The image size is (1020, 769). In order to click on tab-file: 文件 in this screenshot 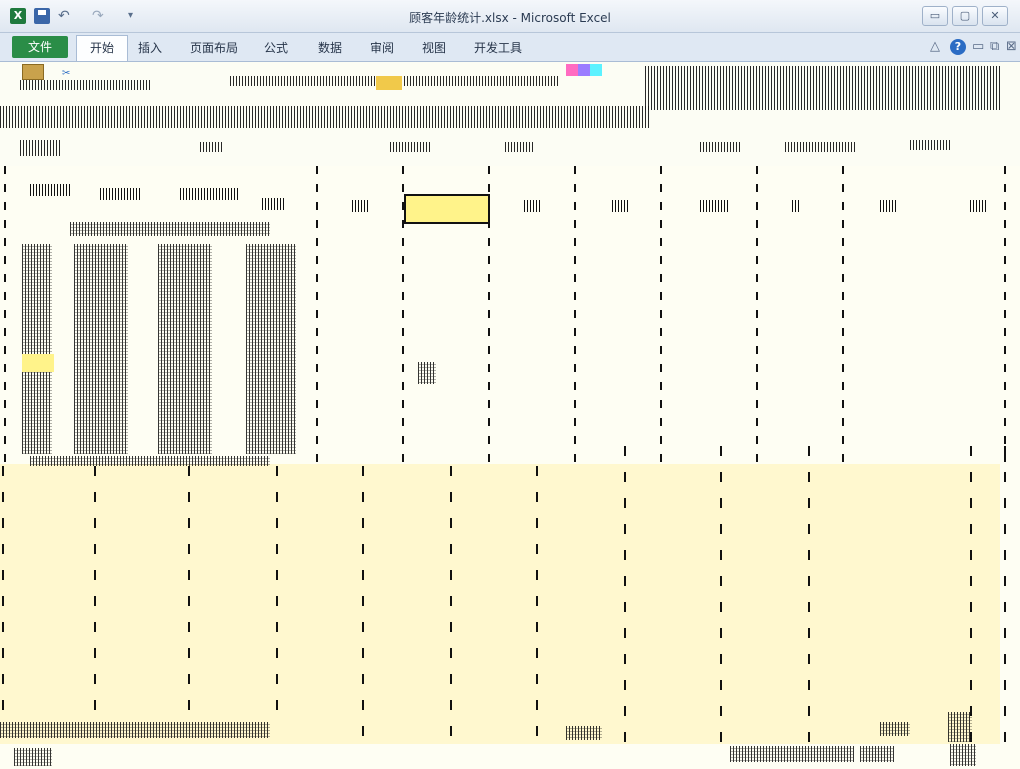, I will do `click(40, 47)`.